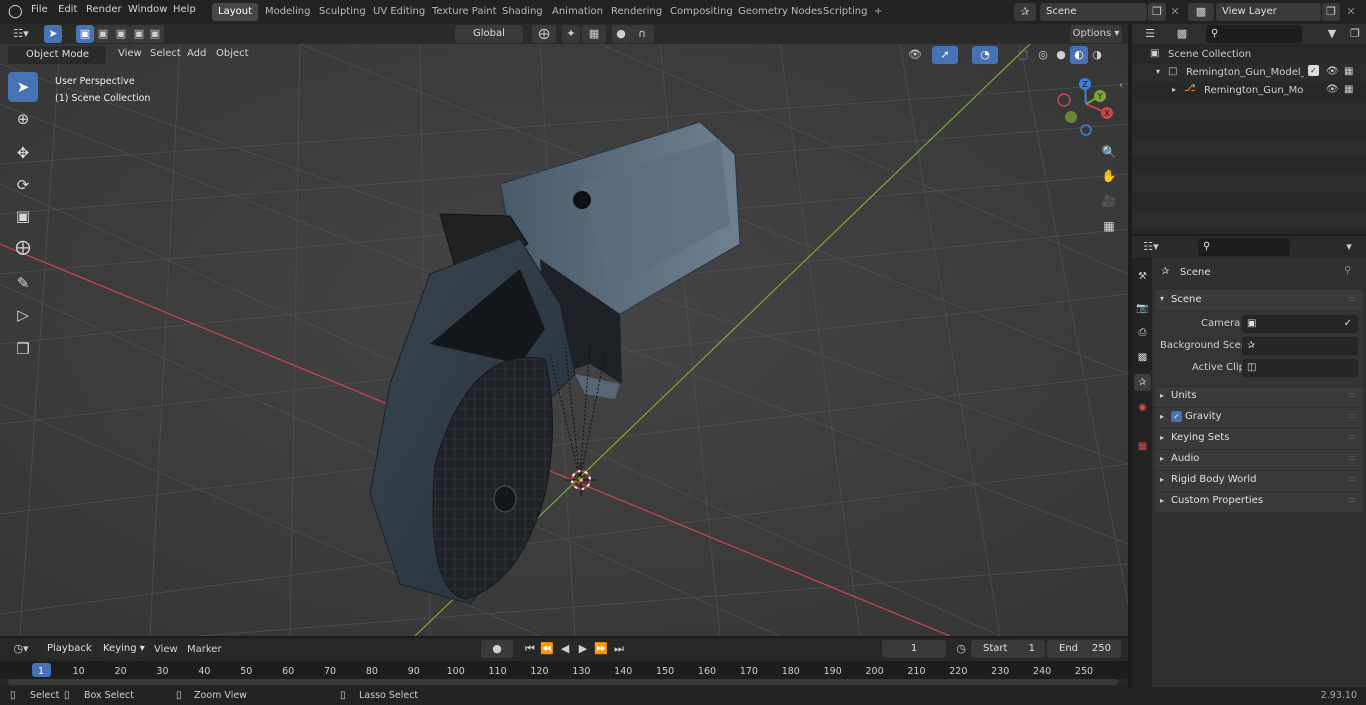 The image size is (1366, 705). What do you see at coordinates (1142, 407) in the screenshot?
I see `world-tab-icon: ◉` at bounding box center [1142, 407].